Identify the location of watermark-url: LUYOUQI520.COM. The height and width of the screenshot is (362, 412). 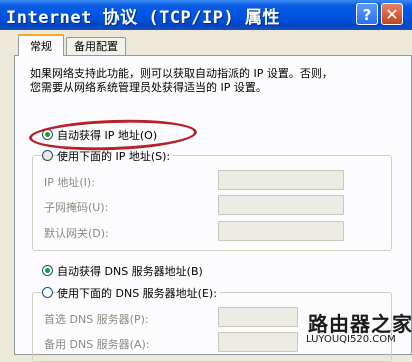
(351, 339).